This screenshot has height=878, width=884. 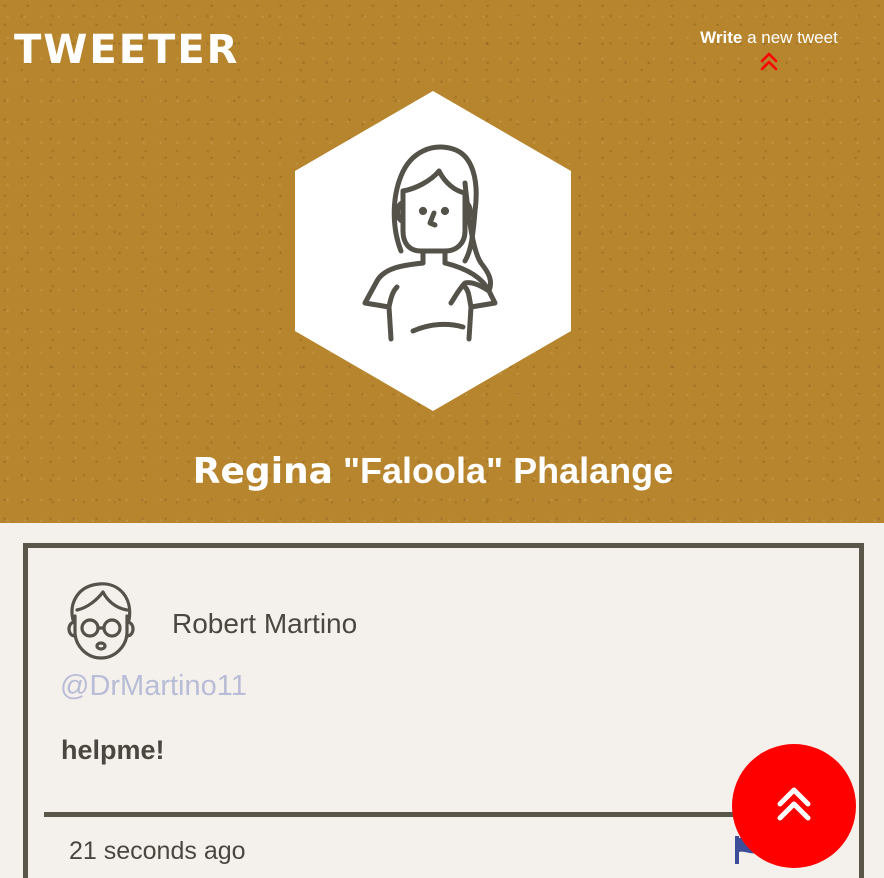 I want to click on man-with-glasses-avatar-icon, so click(x=101, y=621).